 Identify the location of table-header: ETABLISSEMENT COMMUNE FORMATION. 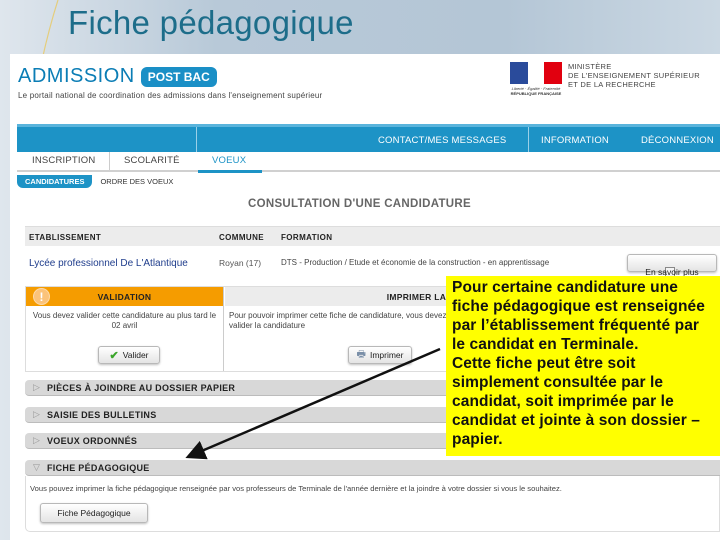
(372, 236).